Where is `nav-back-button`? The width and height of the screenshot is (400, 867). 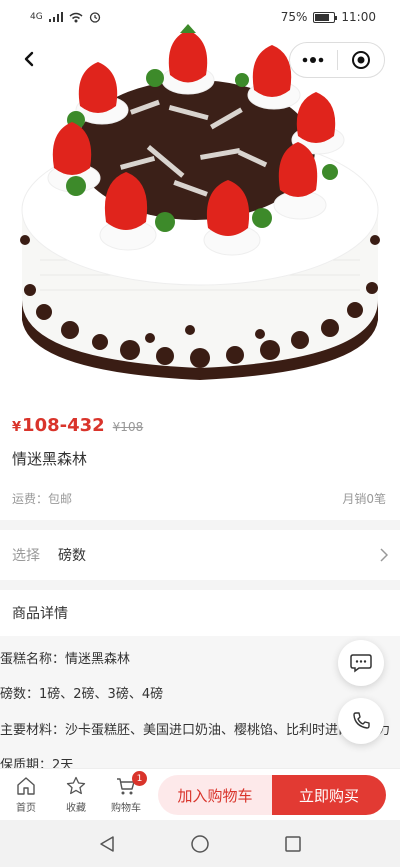 nav-back-button is located at coordinates (107, 844).